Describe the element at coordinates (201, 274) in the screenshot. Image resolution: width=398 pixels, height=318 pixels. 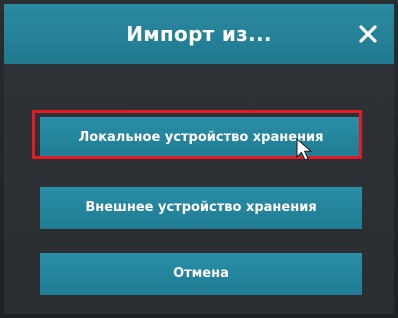
I see `cancel-button: Отмена` at that location.